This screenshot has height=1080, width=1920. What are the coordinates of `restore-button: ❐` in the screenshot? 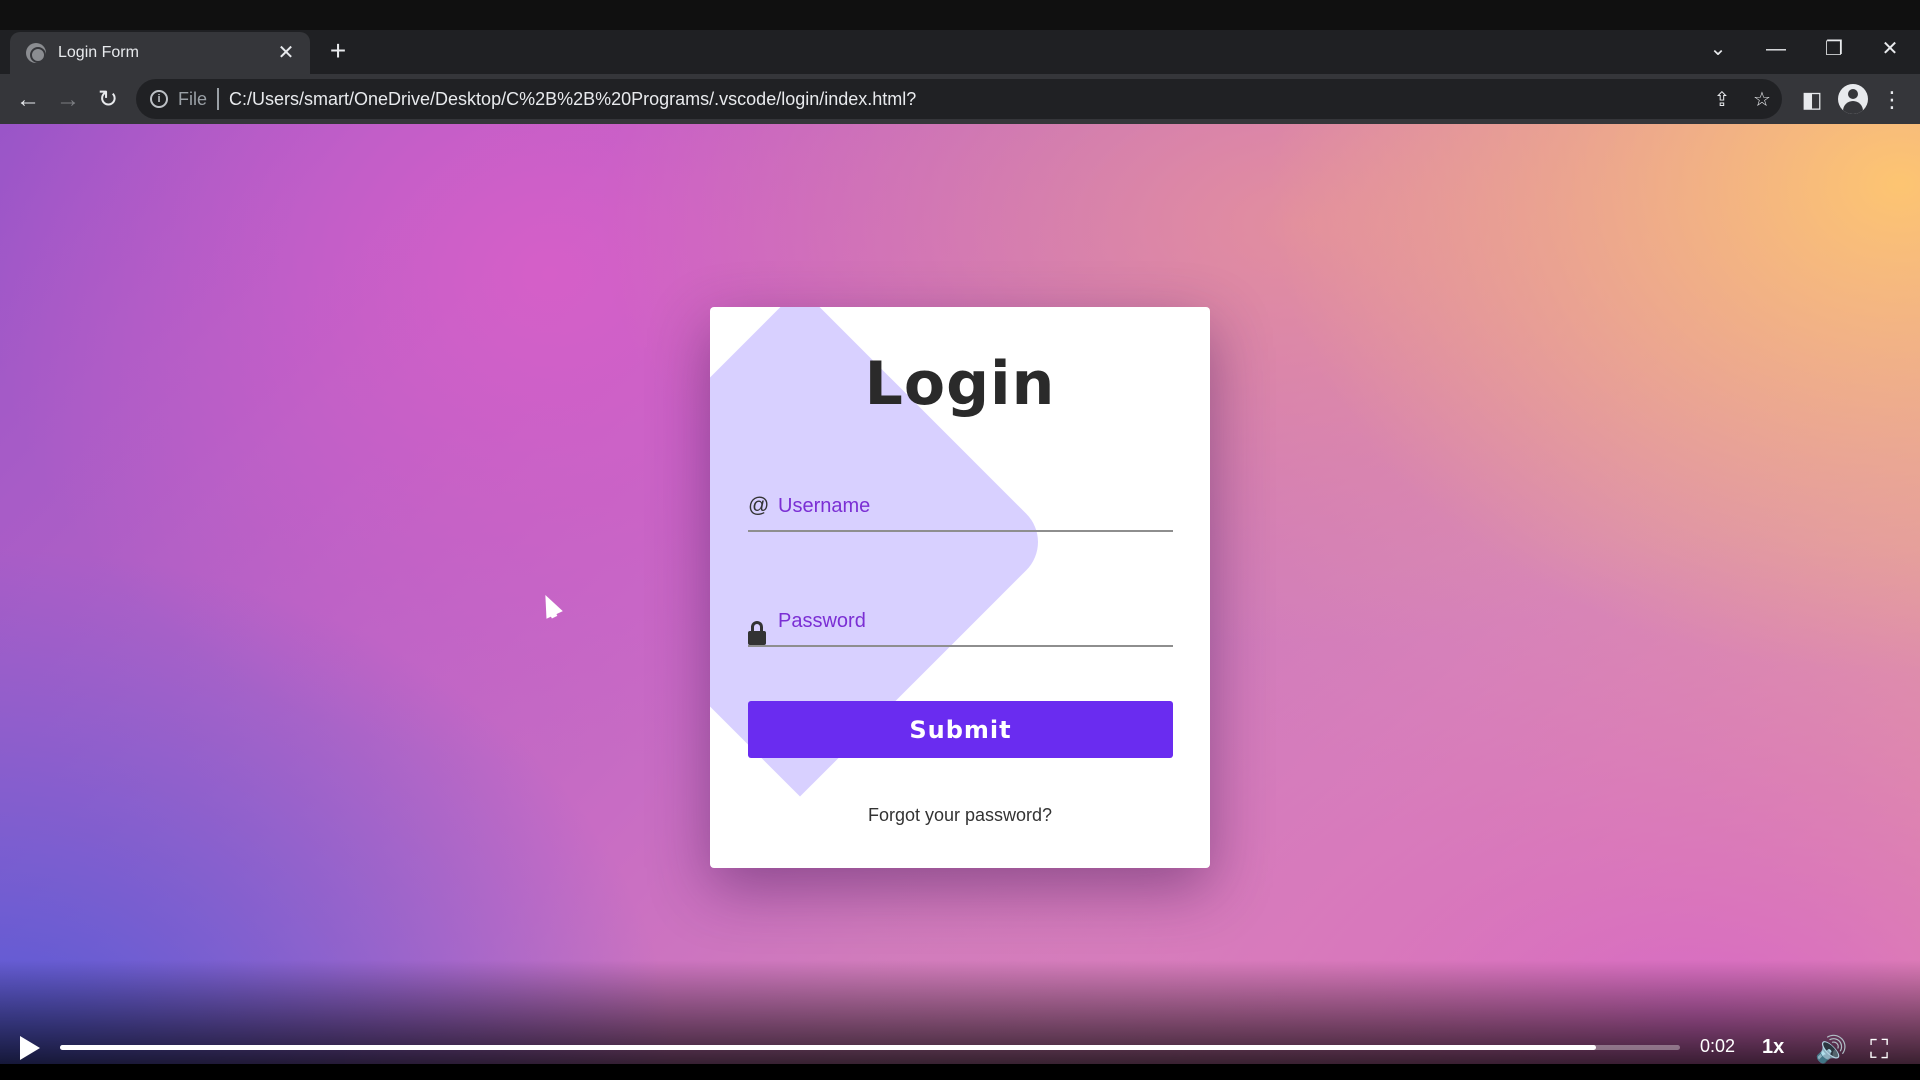 It's located at (1834, 49).